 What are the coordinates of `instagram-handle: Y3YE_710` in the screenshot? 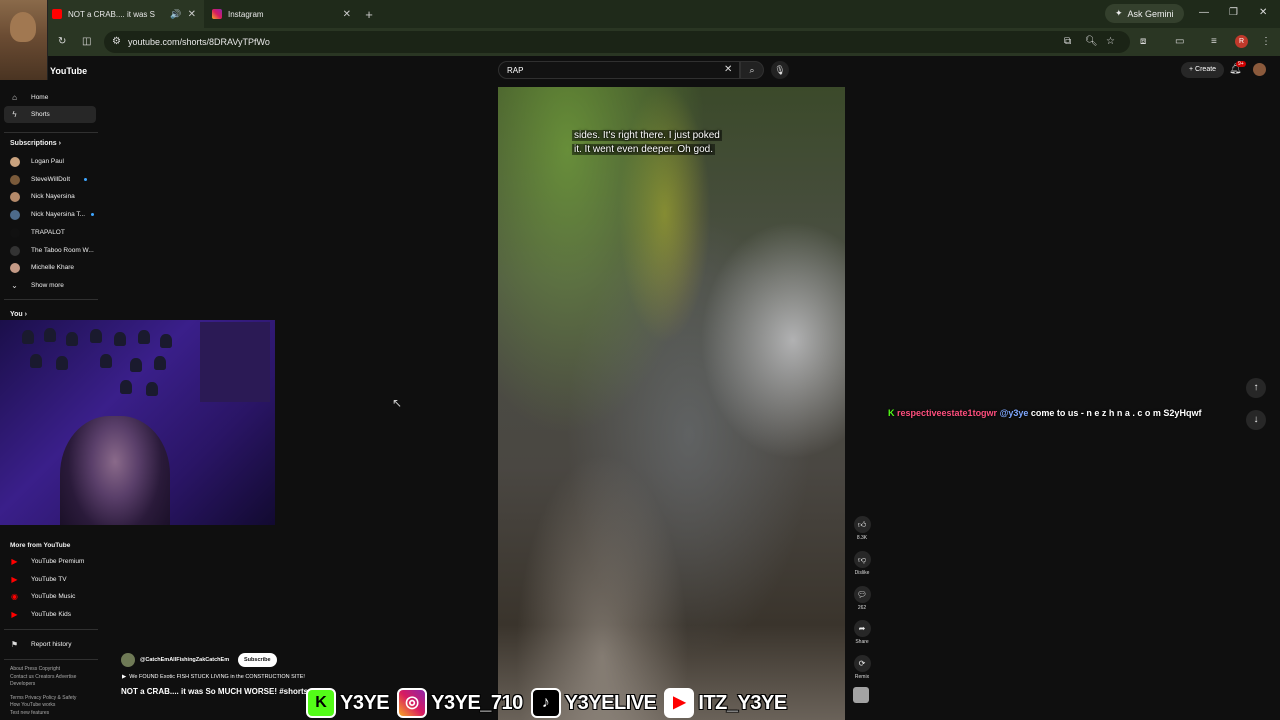 It's located at (477, 703).